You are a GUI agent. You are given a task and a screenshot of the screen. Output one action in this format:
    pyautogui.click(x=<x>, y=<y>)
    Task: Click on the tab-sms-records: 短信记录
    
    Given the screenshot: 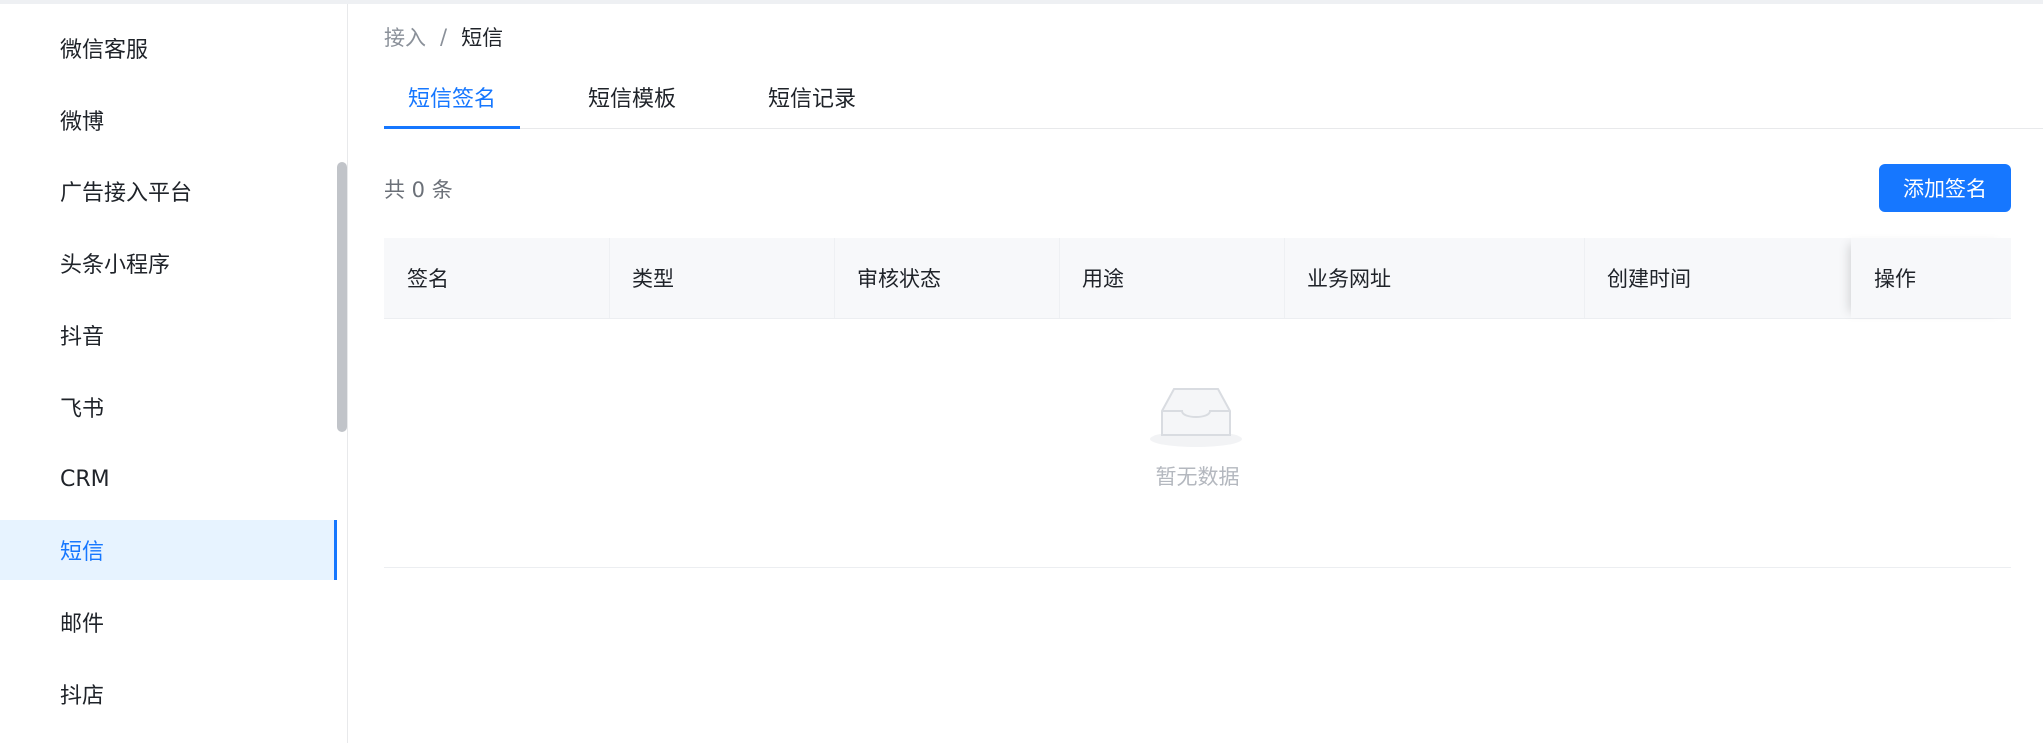 What is the action you would take?
    pyautogui.click(x=812, y=97)
    